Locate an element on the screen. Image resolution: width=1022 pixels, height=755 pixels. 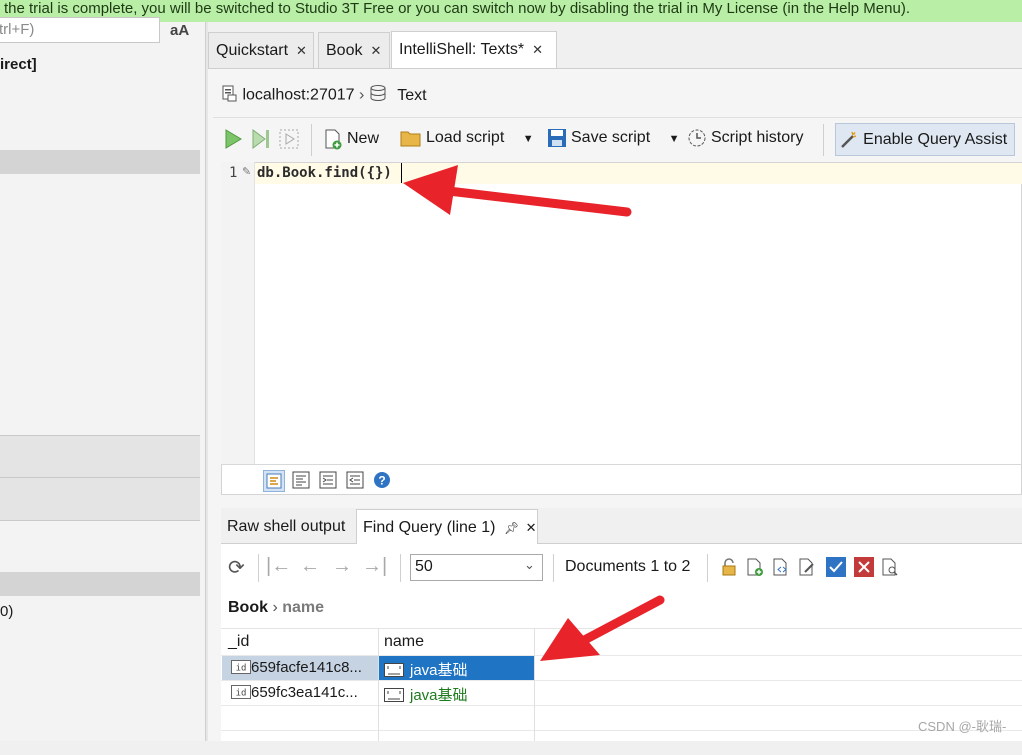
enable-query-assist-label: Enable Query Assist is located at coordinates (935, 139).